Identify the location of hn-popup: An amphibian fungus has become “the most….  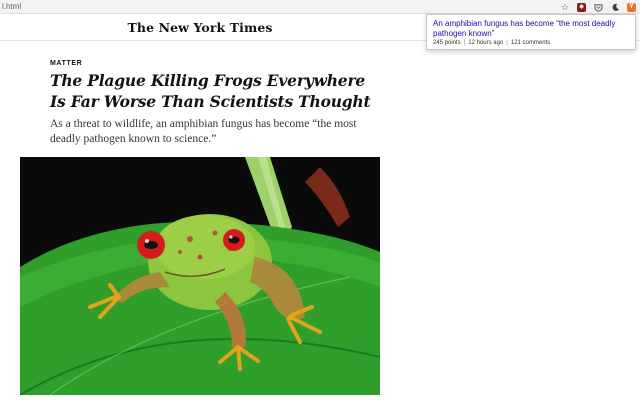
(531, 32).